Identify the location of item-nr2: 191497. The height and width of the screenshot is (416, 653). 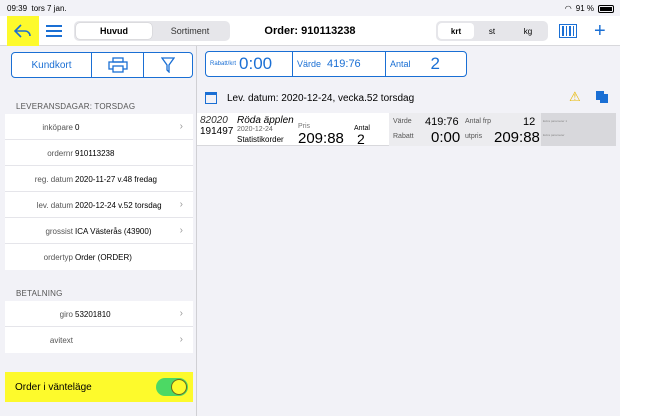
(217, 131).